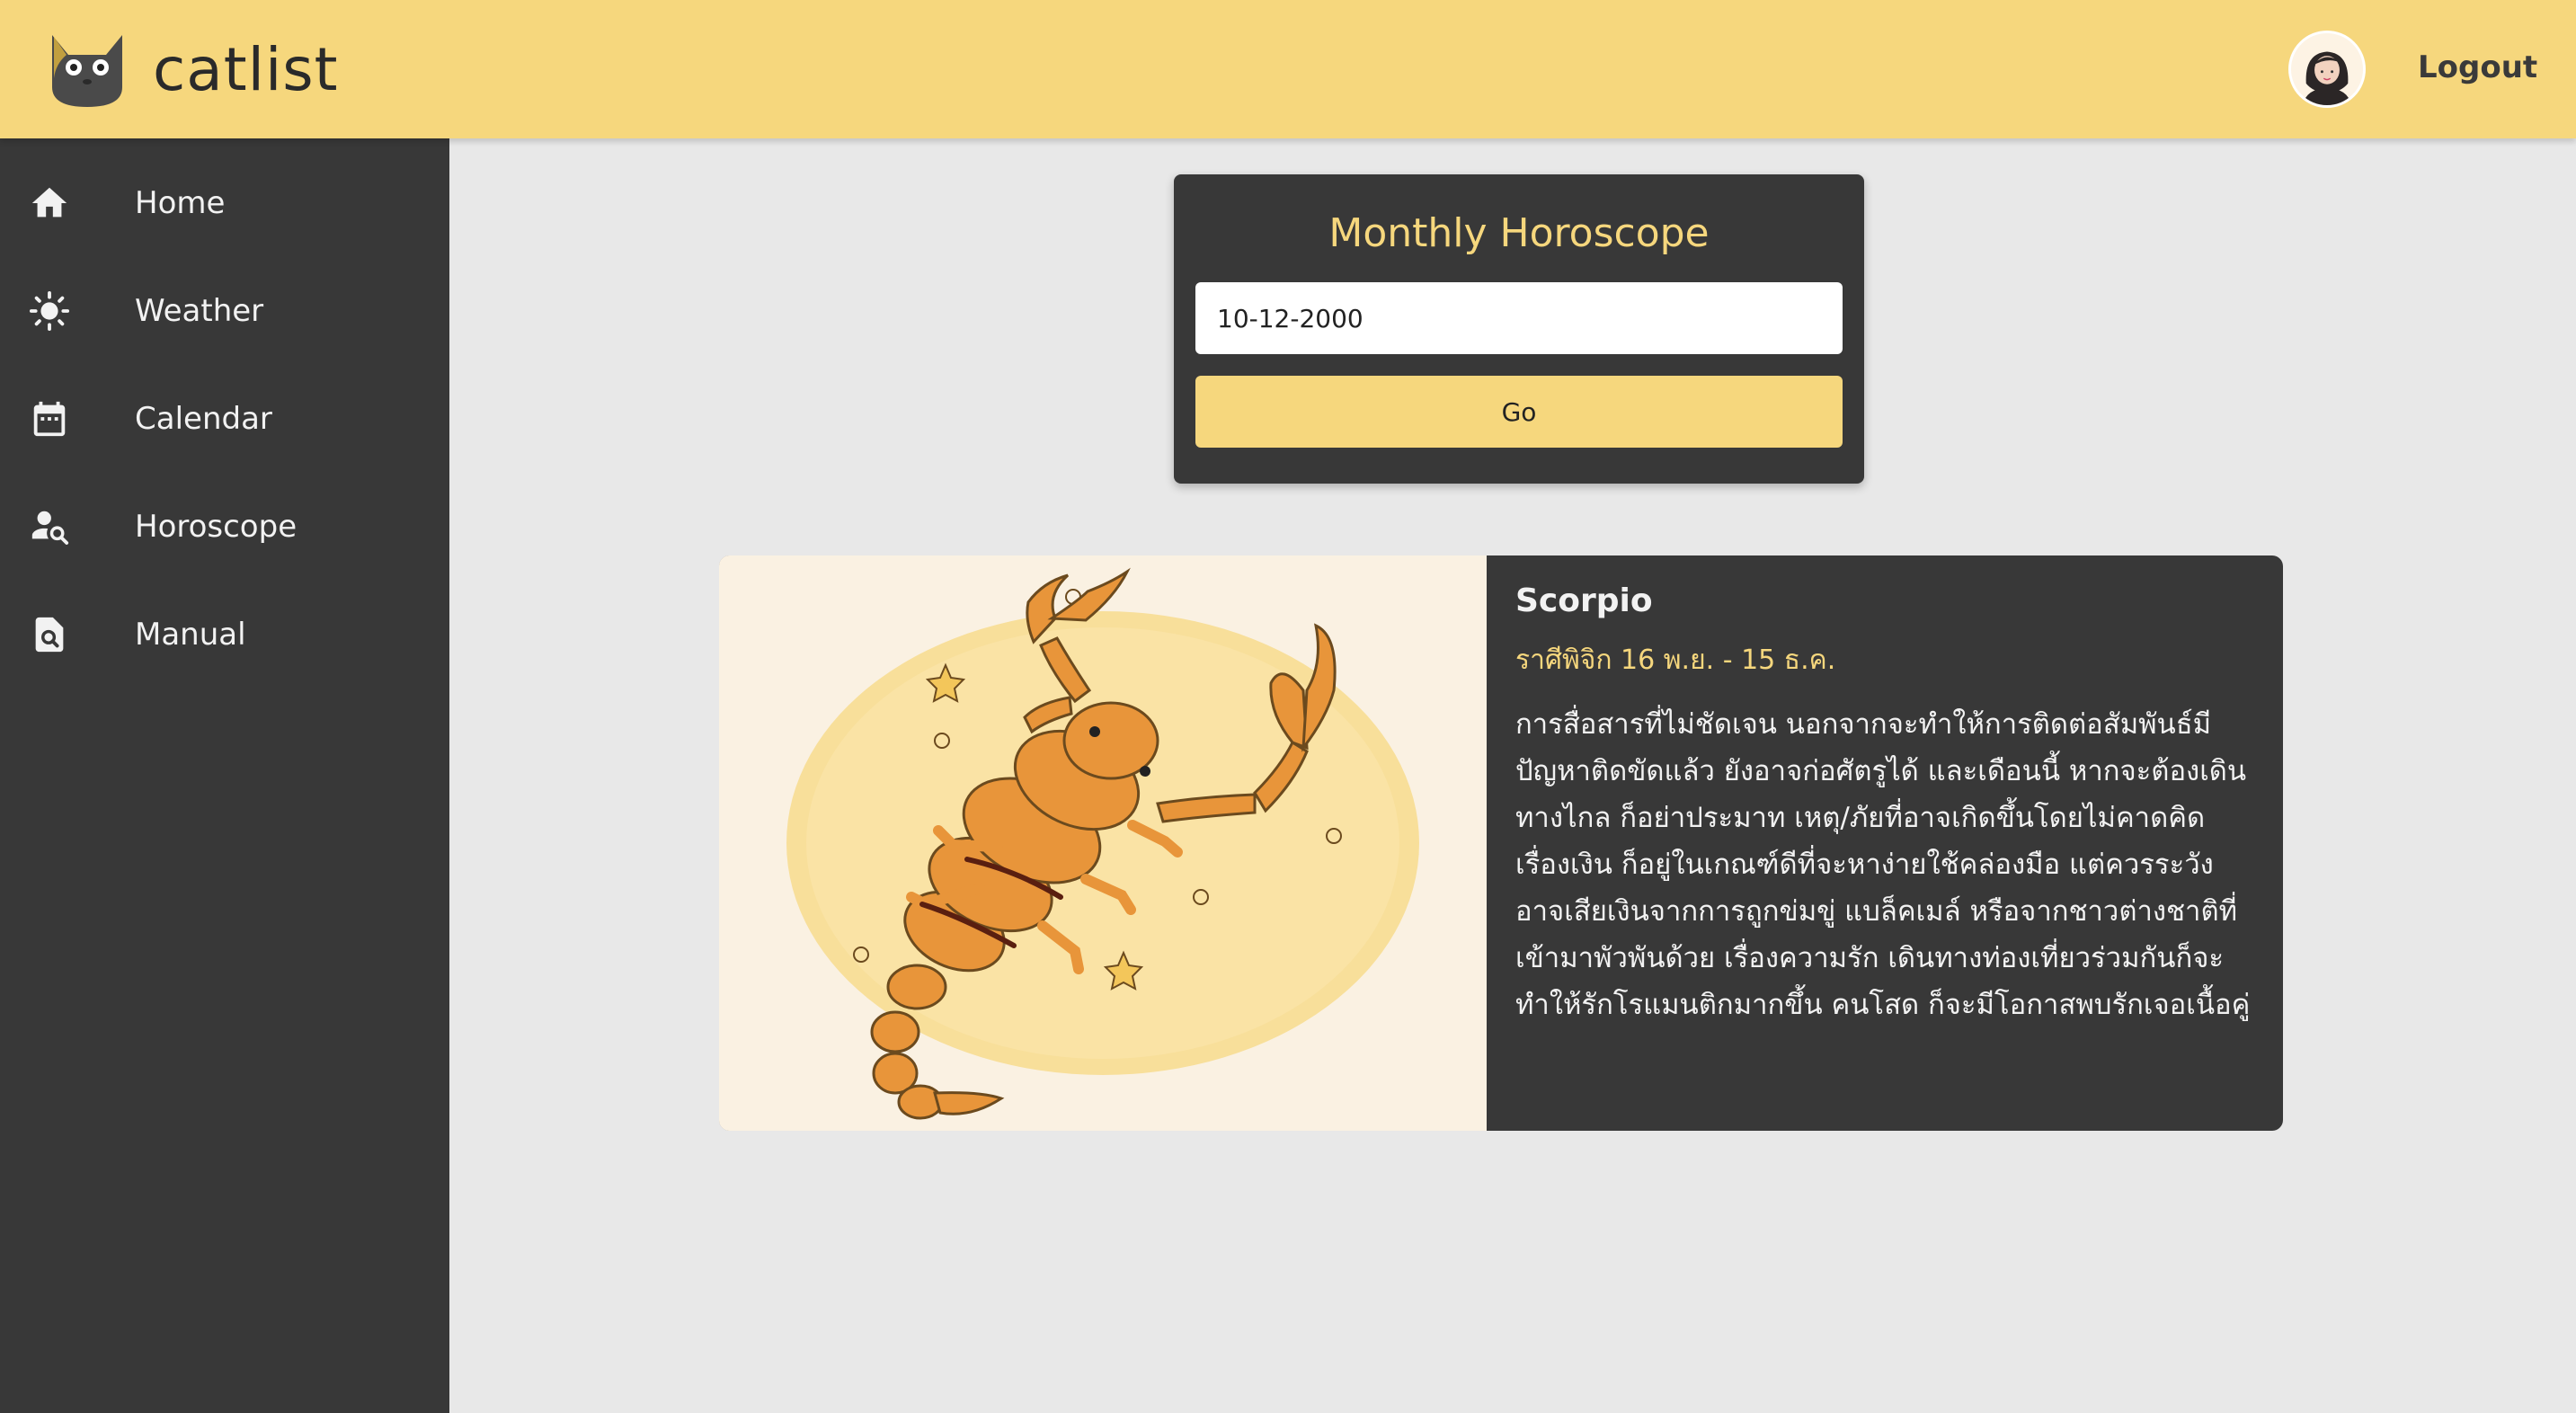 The height and width of the screenshot is (1413, 2576). What do you see at coordinates (1675, 660) in the screenshot?
I see `sign-date-range: ราศีพิจิก 16 พ.ย. - 15 ธ.ค.` at bounding box center [1675, 660].